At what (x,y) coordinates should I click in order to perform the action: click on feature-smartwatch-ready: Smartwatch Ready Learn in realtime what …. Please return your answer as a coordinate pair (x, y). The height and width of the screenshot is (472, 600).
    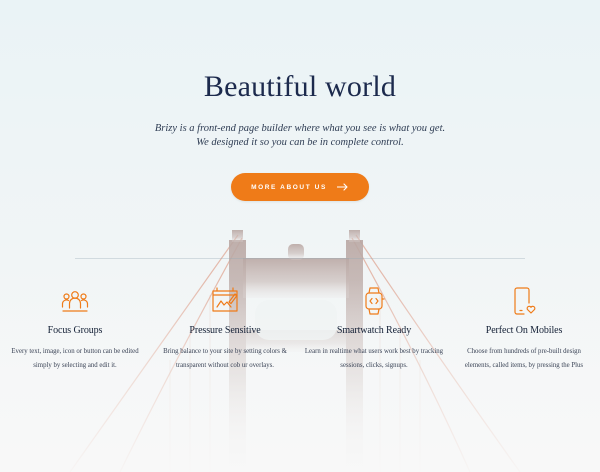
    Looking at the image, I should click on (374, 329).